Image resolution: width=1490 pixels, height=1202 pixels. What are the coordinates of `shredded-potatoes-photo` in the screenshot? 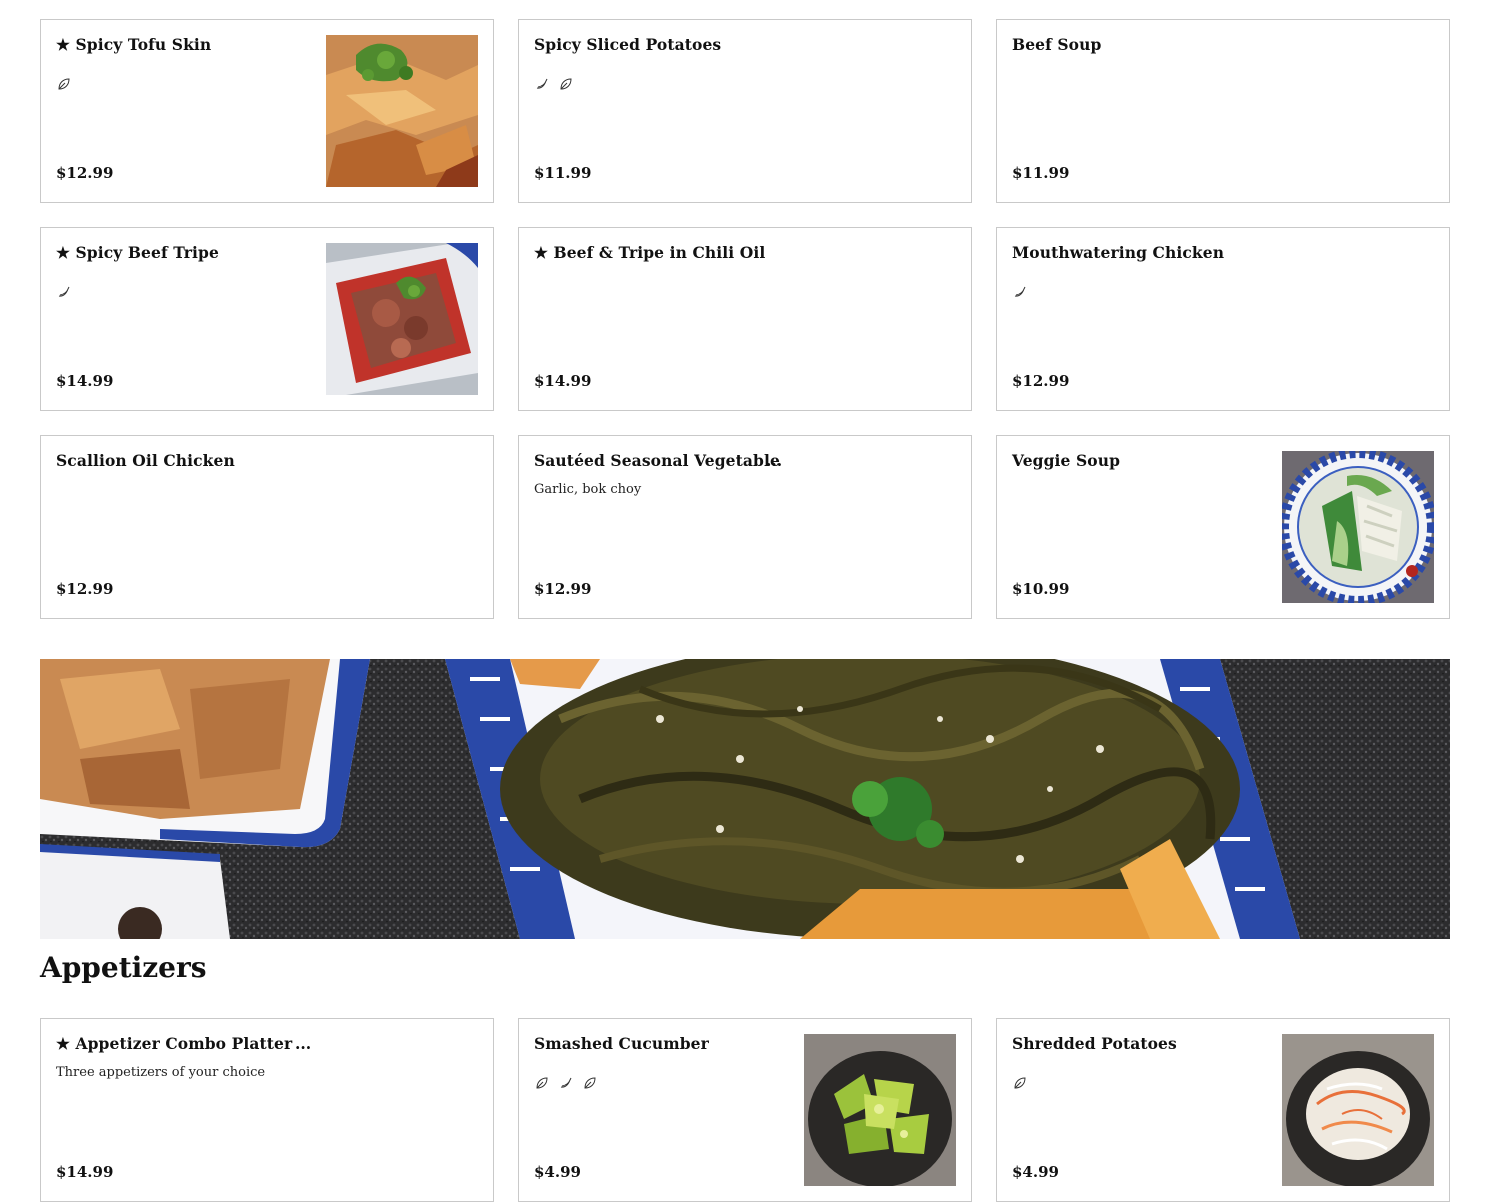 It's located at (1358, 1110).